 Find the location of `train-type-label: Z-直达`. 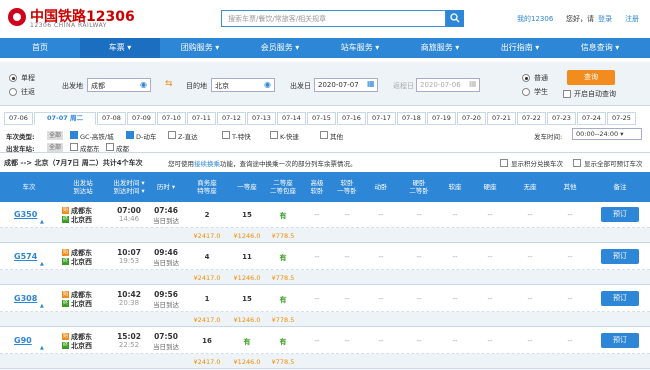

train-type-label: Z-直达 is located at coordinates (188, 137).